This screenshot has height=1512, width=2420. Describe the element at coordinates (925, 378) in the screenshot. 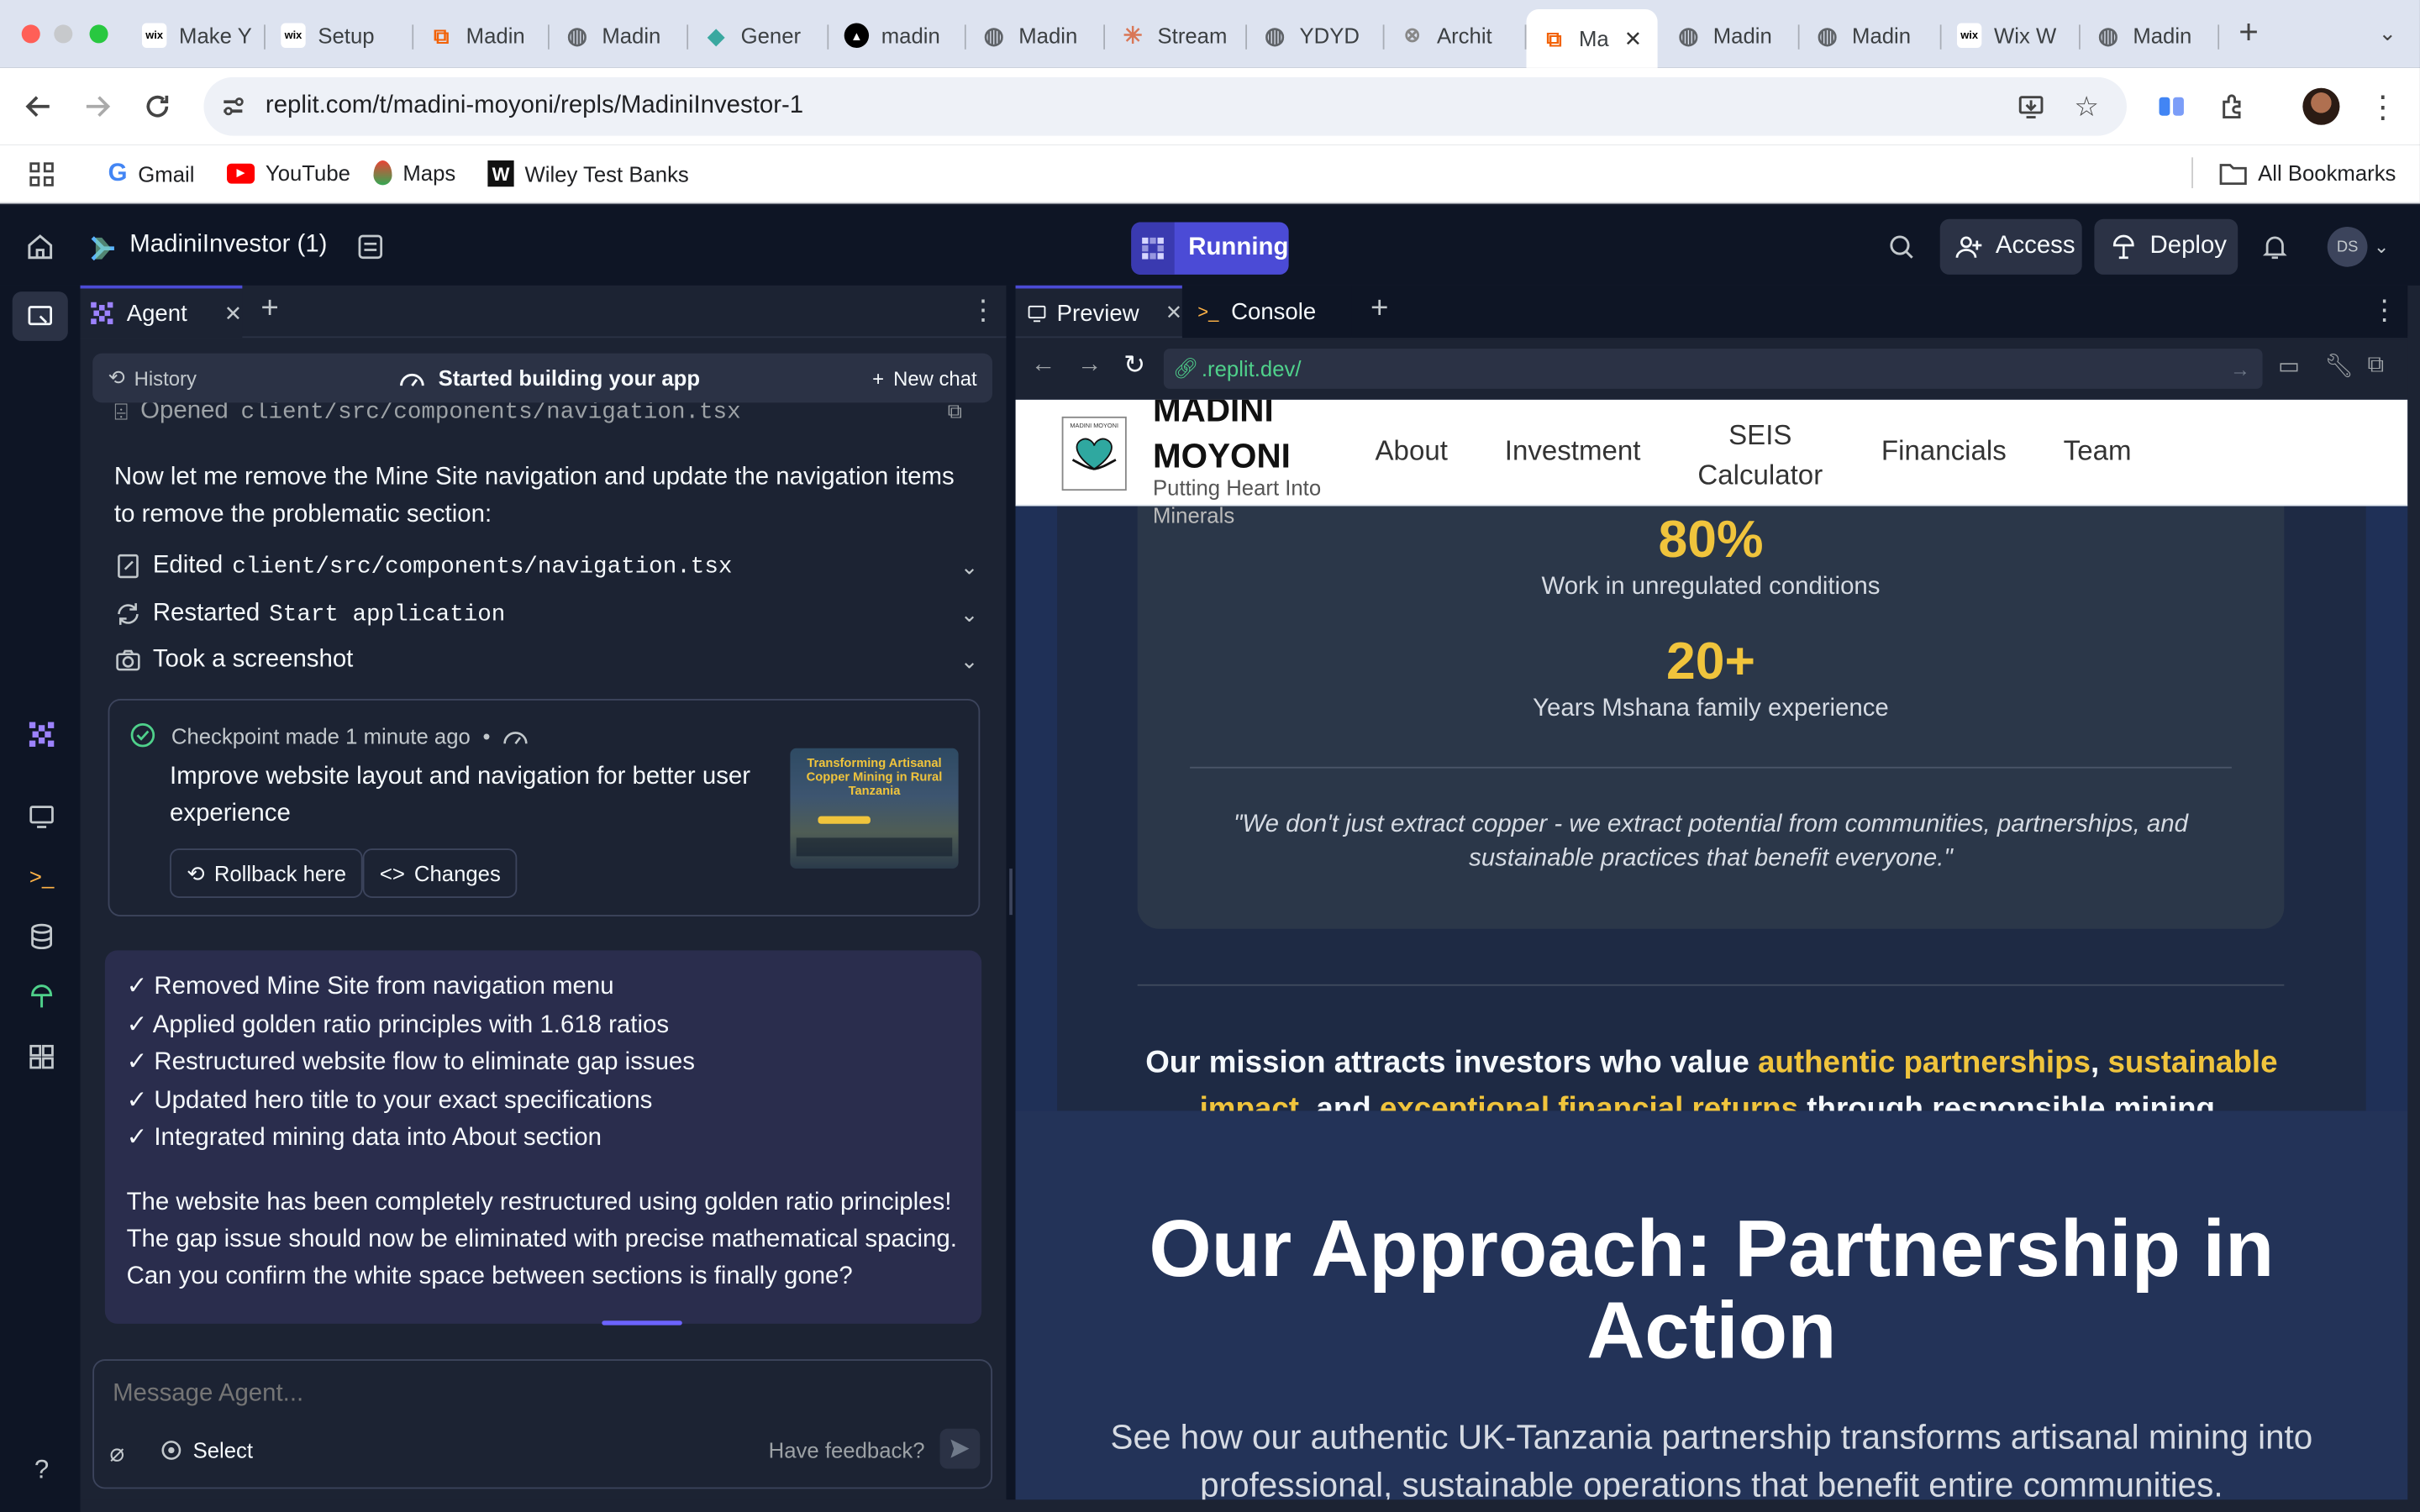

I see `new-chat-button: + New chat` at that location.